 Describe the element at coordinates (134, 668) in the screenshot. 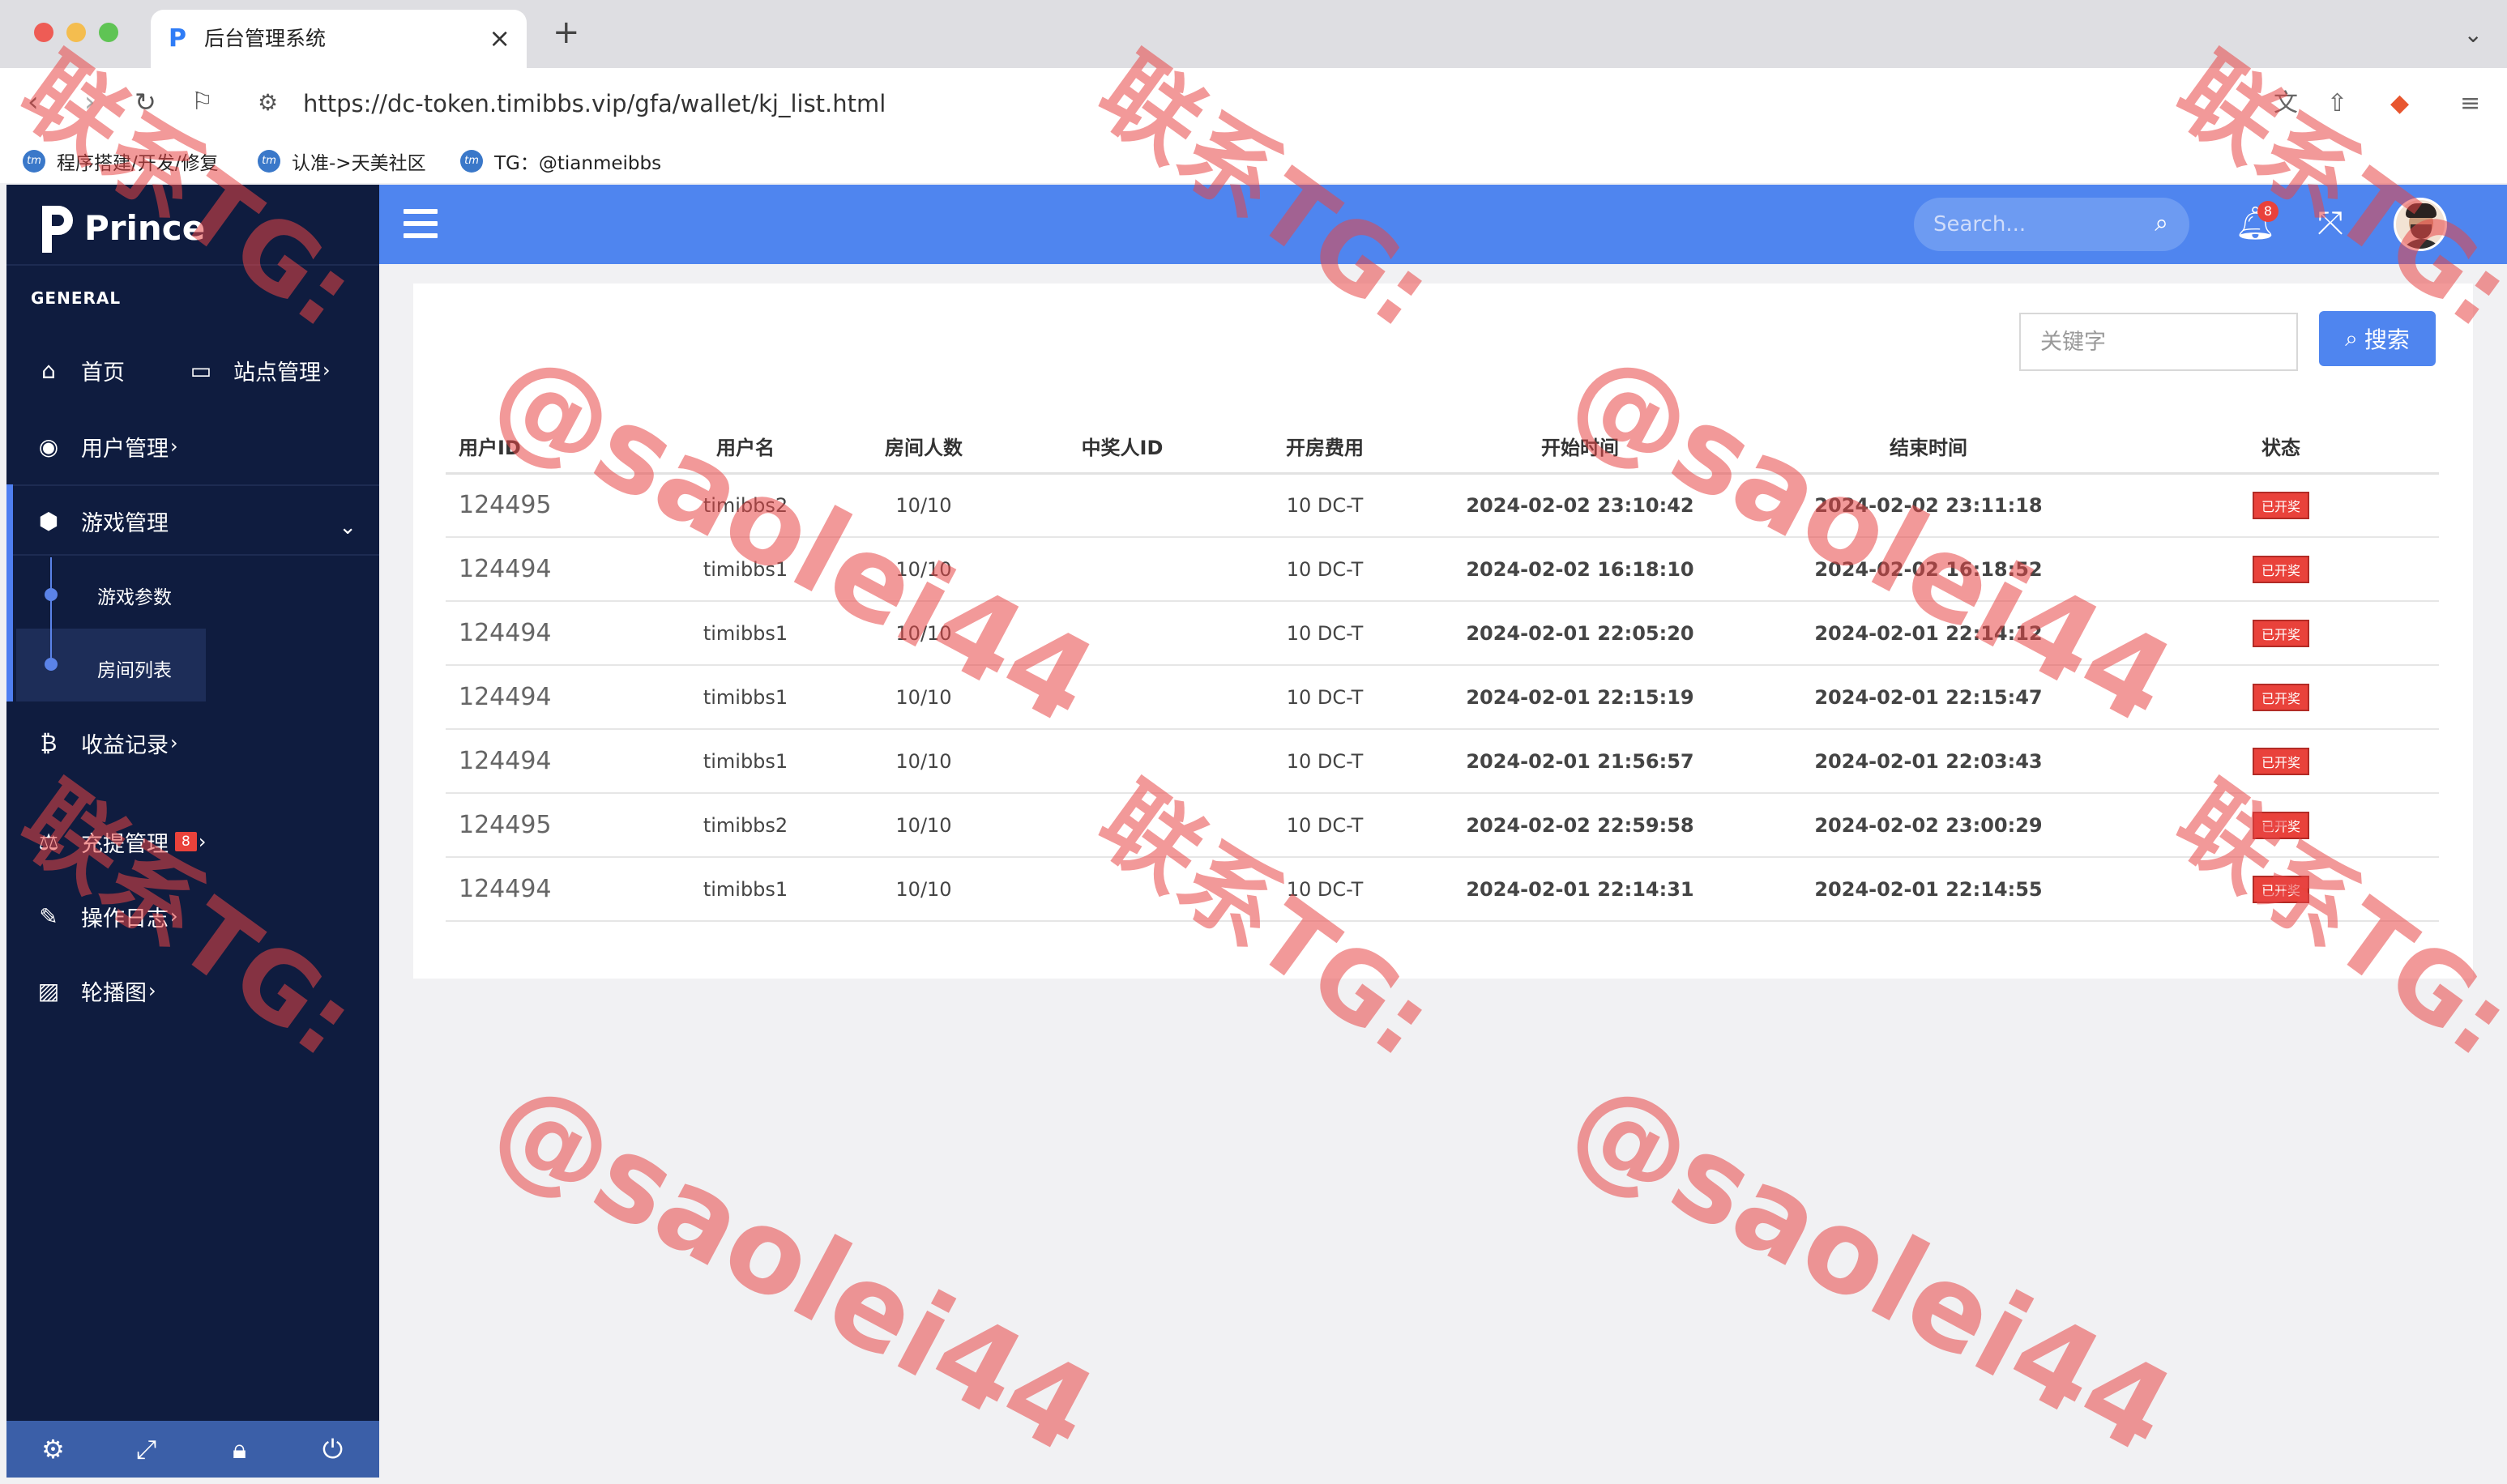

I see `sidebar-subitem-room-list: 房间列表` at that location.